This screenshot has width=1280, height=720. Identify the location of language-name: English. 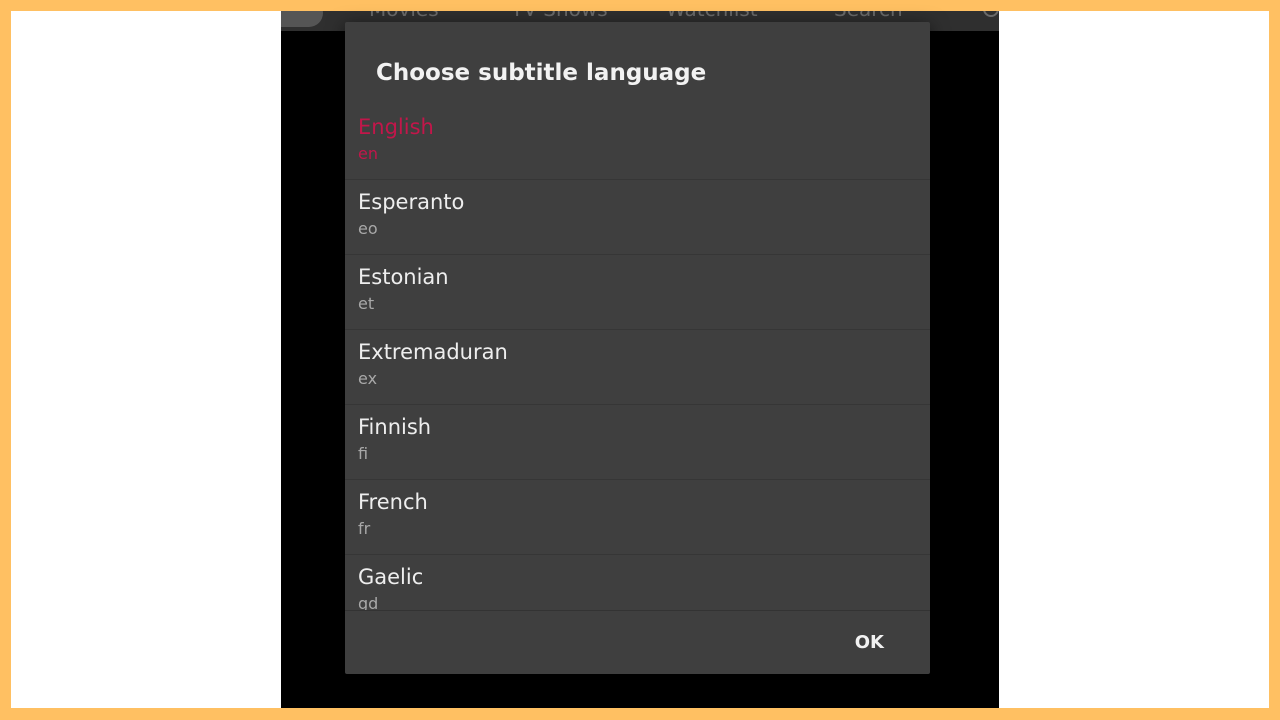
(396, 127).